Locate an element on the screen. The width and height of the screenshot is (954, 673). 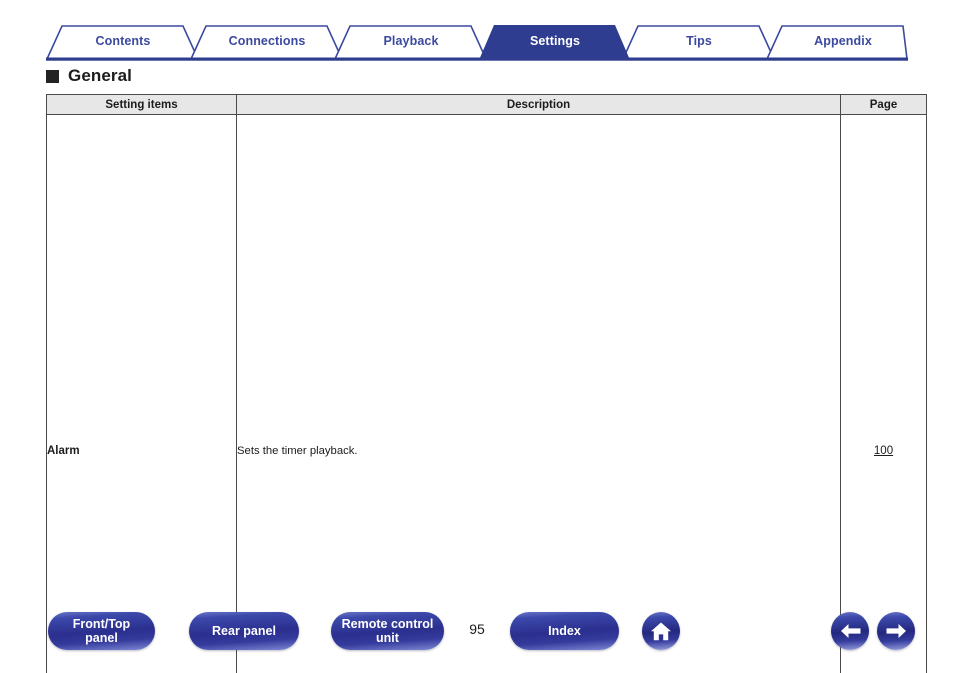
table-header-row: Setting items Description Page is located at coordinates (486, 104).